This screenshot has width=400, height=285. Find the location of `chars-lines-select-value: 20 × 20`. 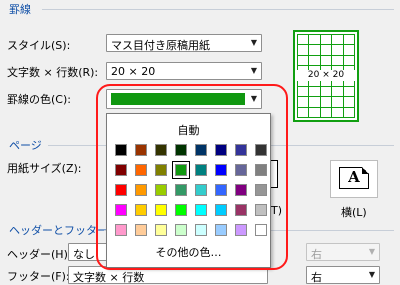

chars-lines-select-value: 20 × 20 is located at coordinates (133, 71).